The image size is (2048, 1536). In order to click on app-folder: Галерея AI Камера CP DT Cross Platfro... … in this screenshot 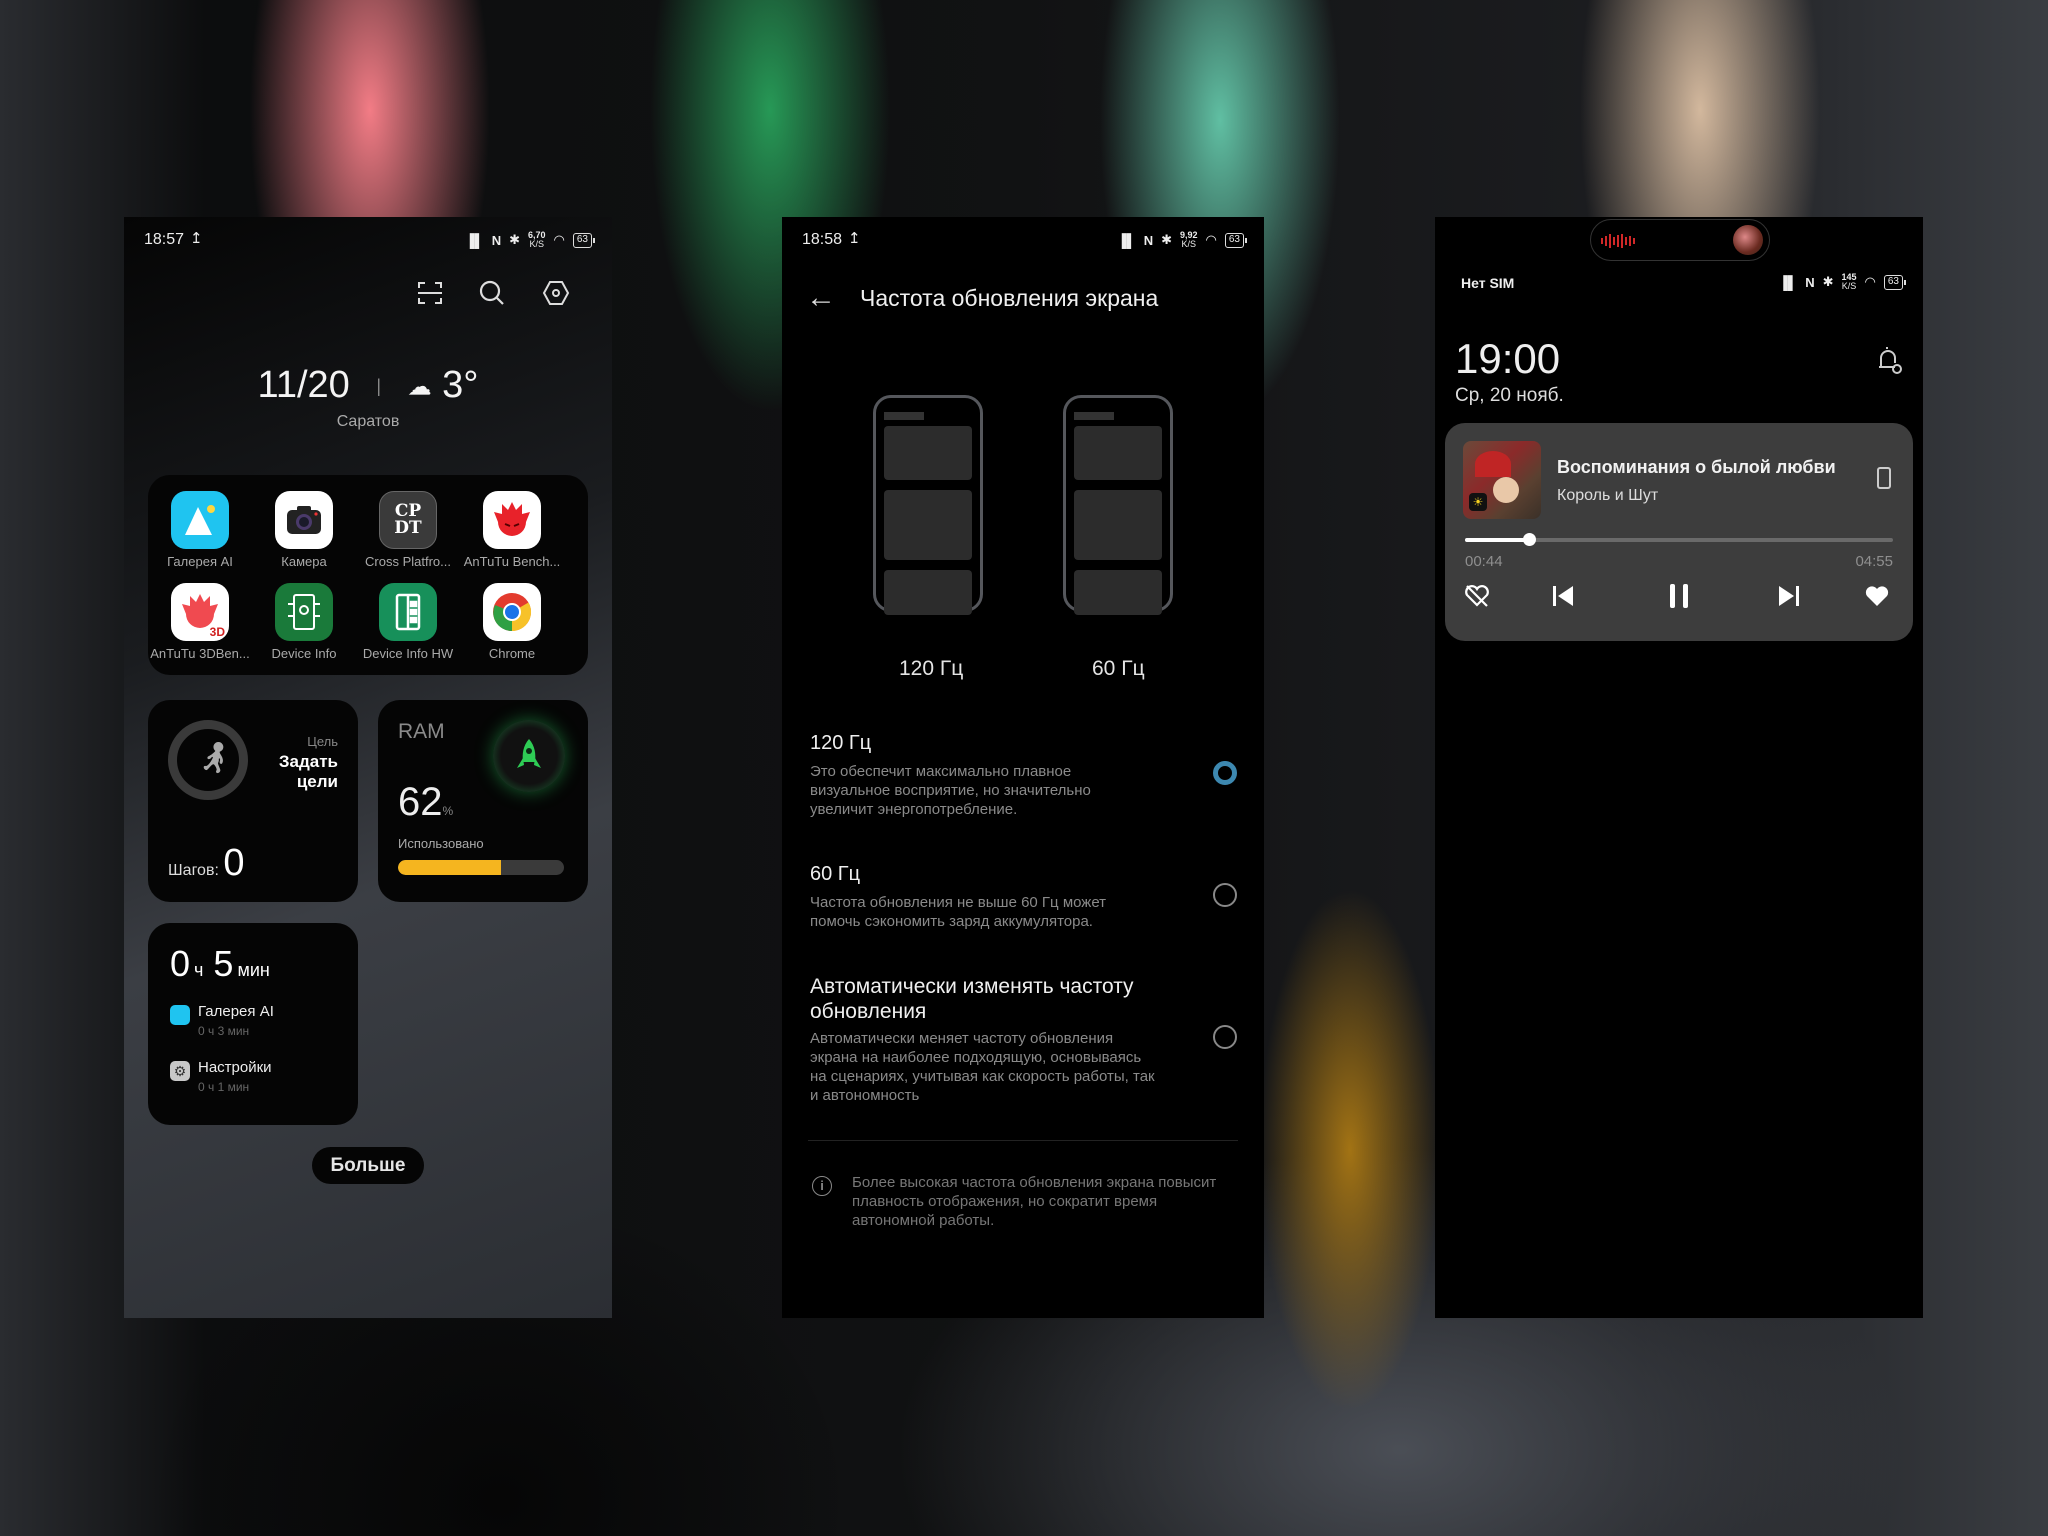, I will do `click(368, 575)`.